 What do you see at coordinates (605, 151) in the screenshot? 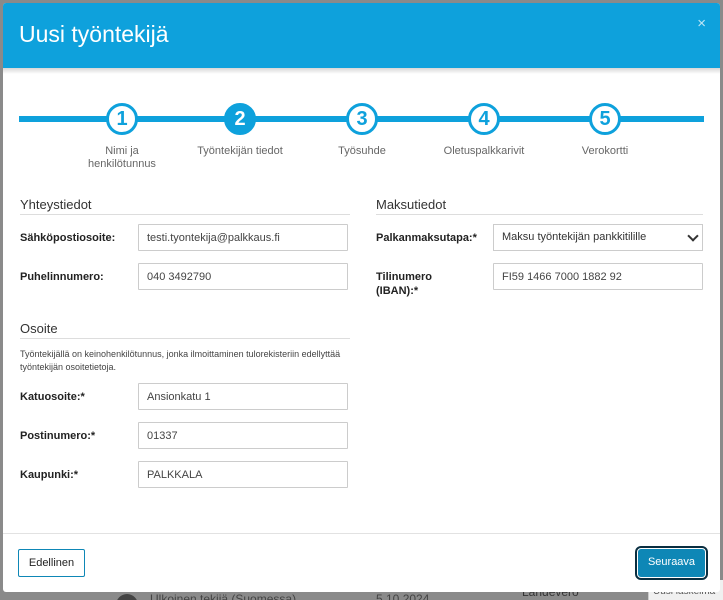
I see `step-label: Verokortti` at bounding box center [605, 151].